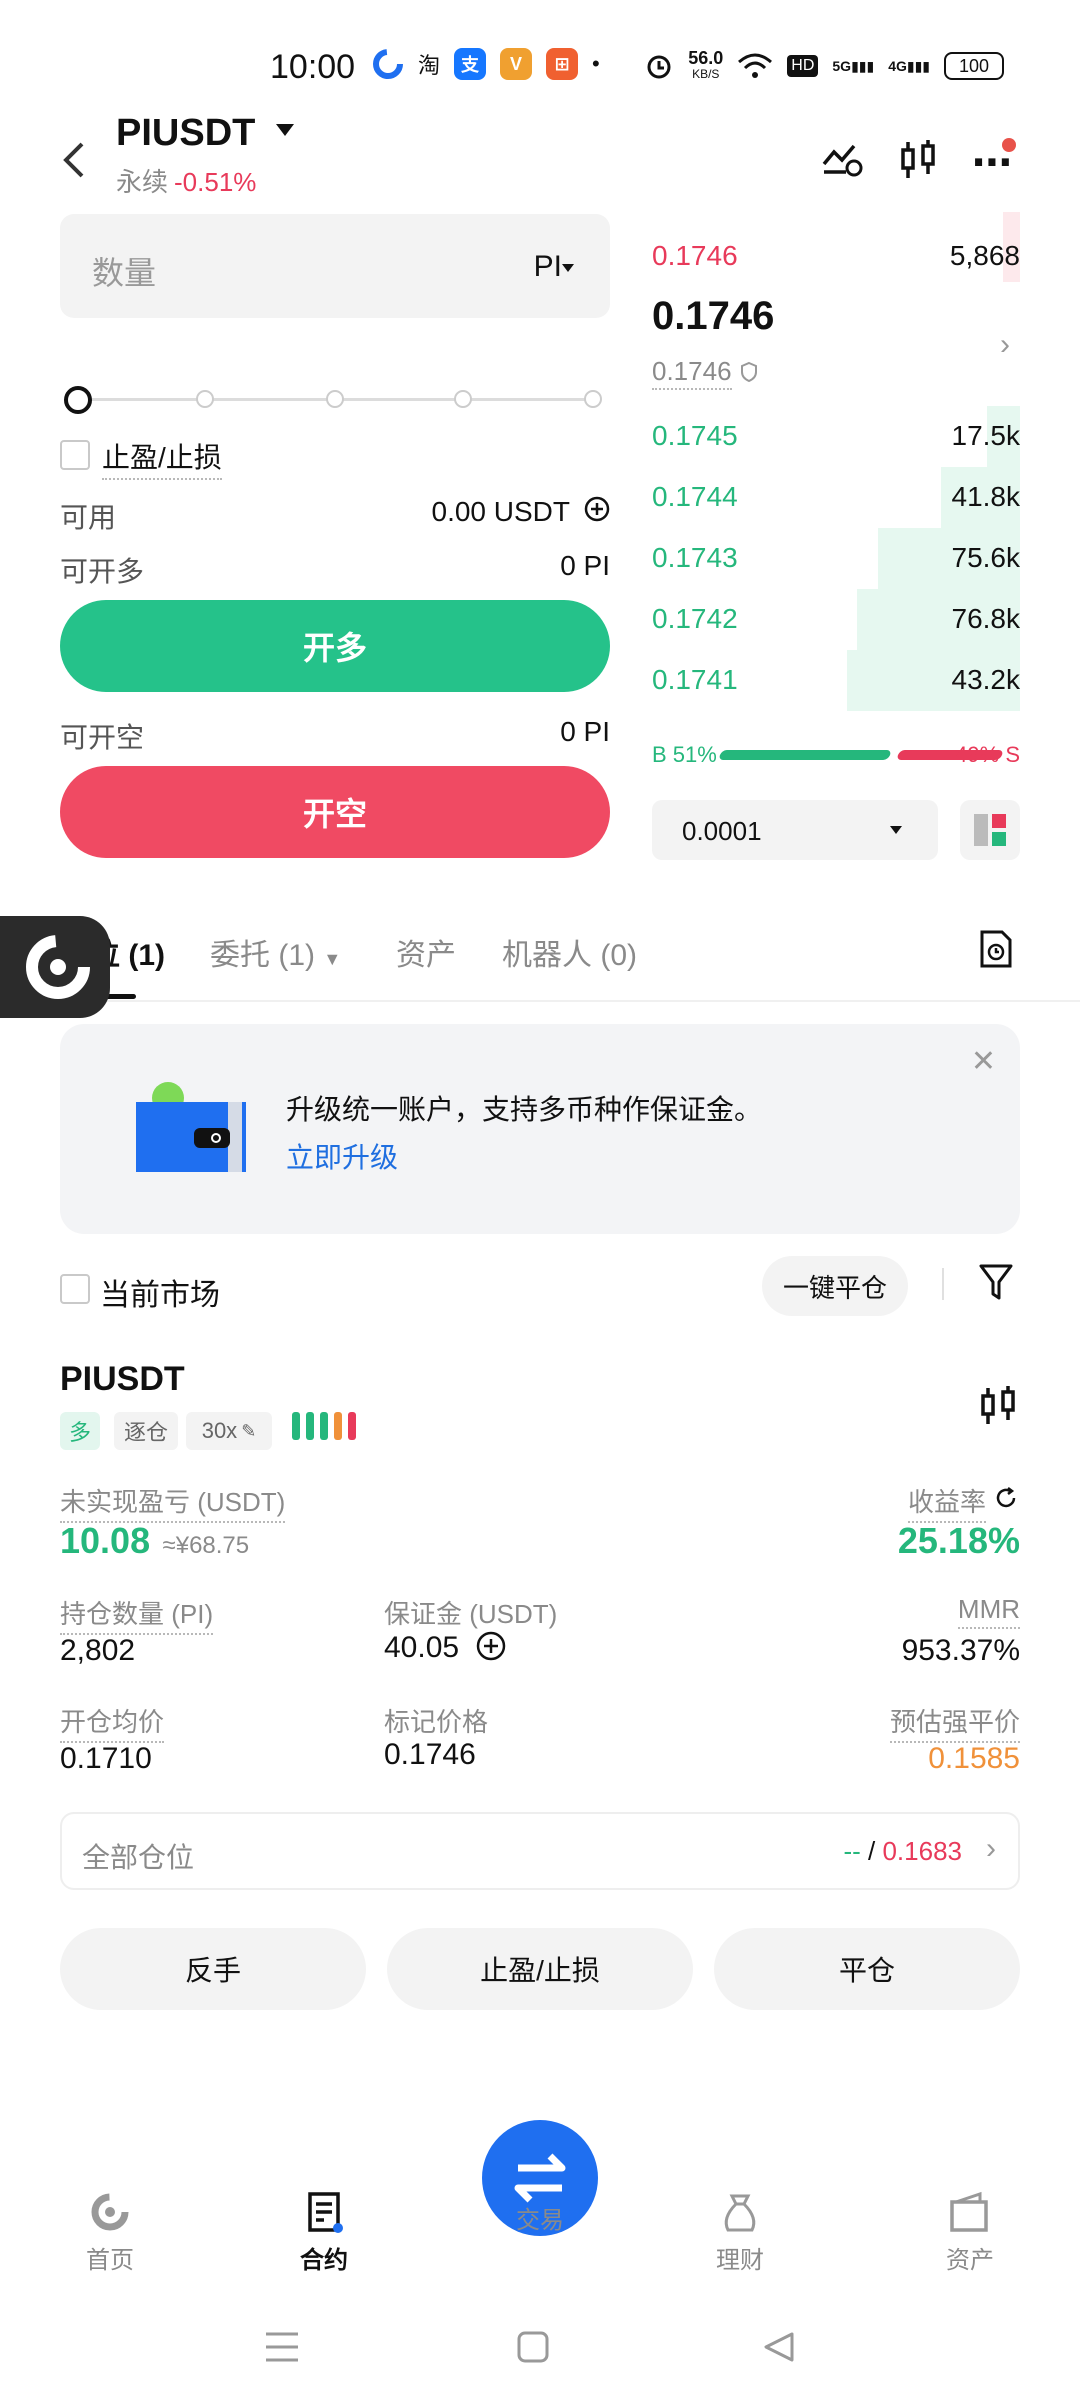 The height and width of the screenshot is (2400, 1080). Describe the element at coordinates (996, 949) in the screenshot. I see `order-history-icon` at that location.